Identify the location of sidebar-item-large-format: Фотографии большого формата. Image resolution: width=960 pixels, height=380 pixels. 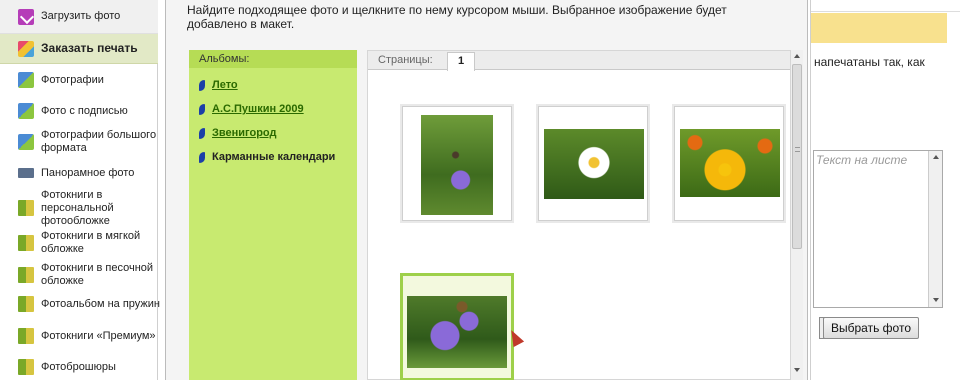
(79, 142).